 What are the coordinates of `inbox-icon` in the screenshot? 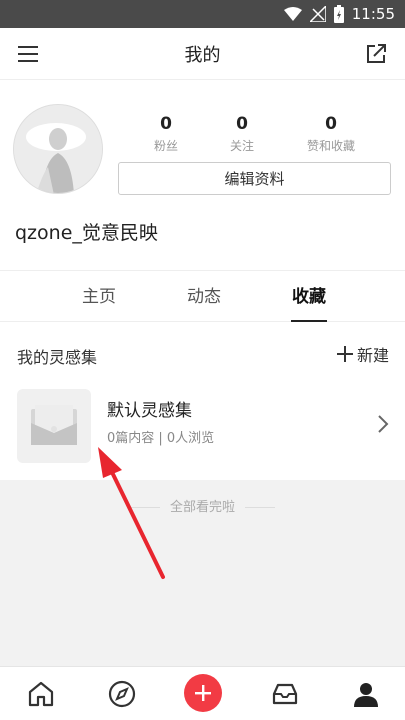 It's located at (285, 694).